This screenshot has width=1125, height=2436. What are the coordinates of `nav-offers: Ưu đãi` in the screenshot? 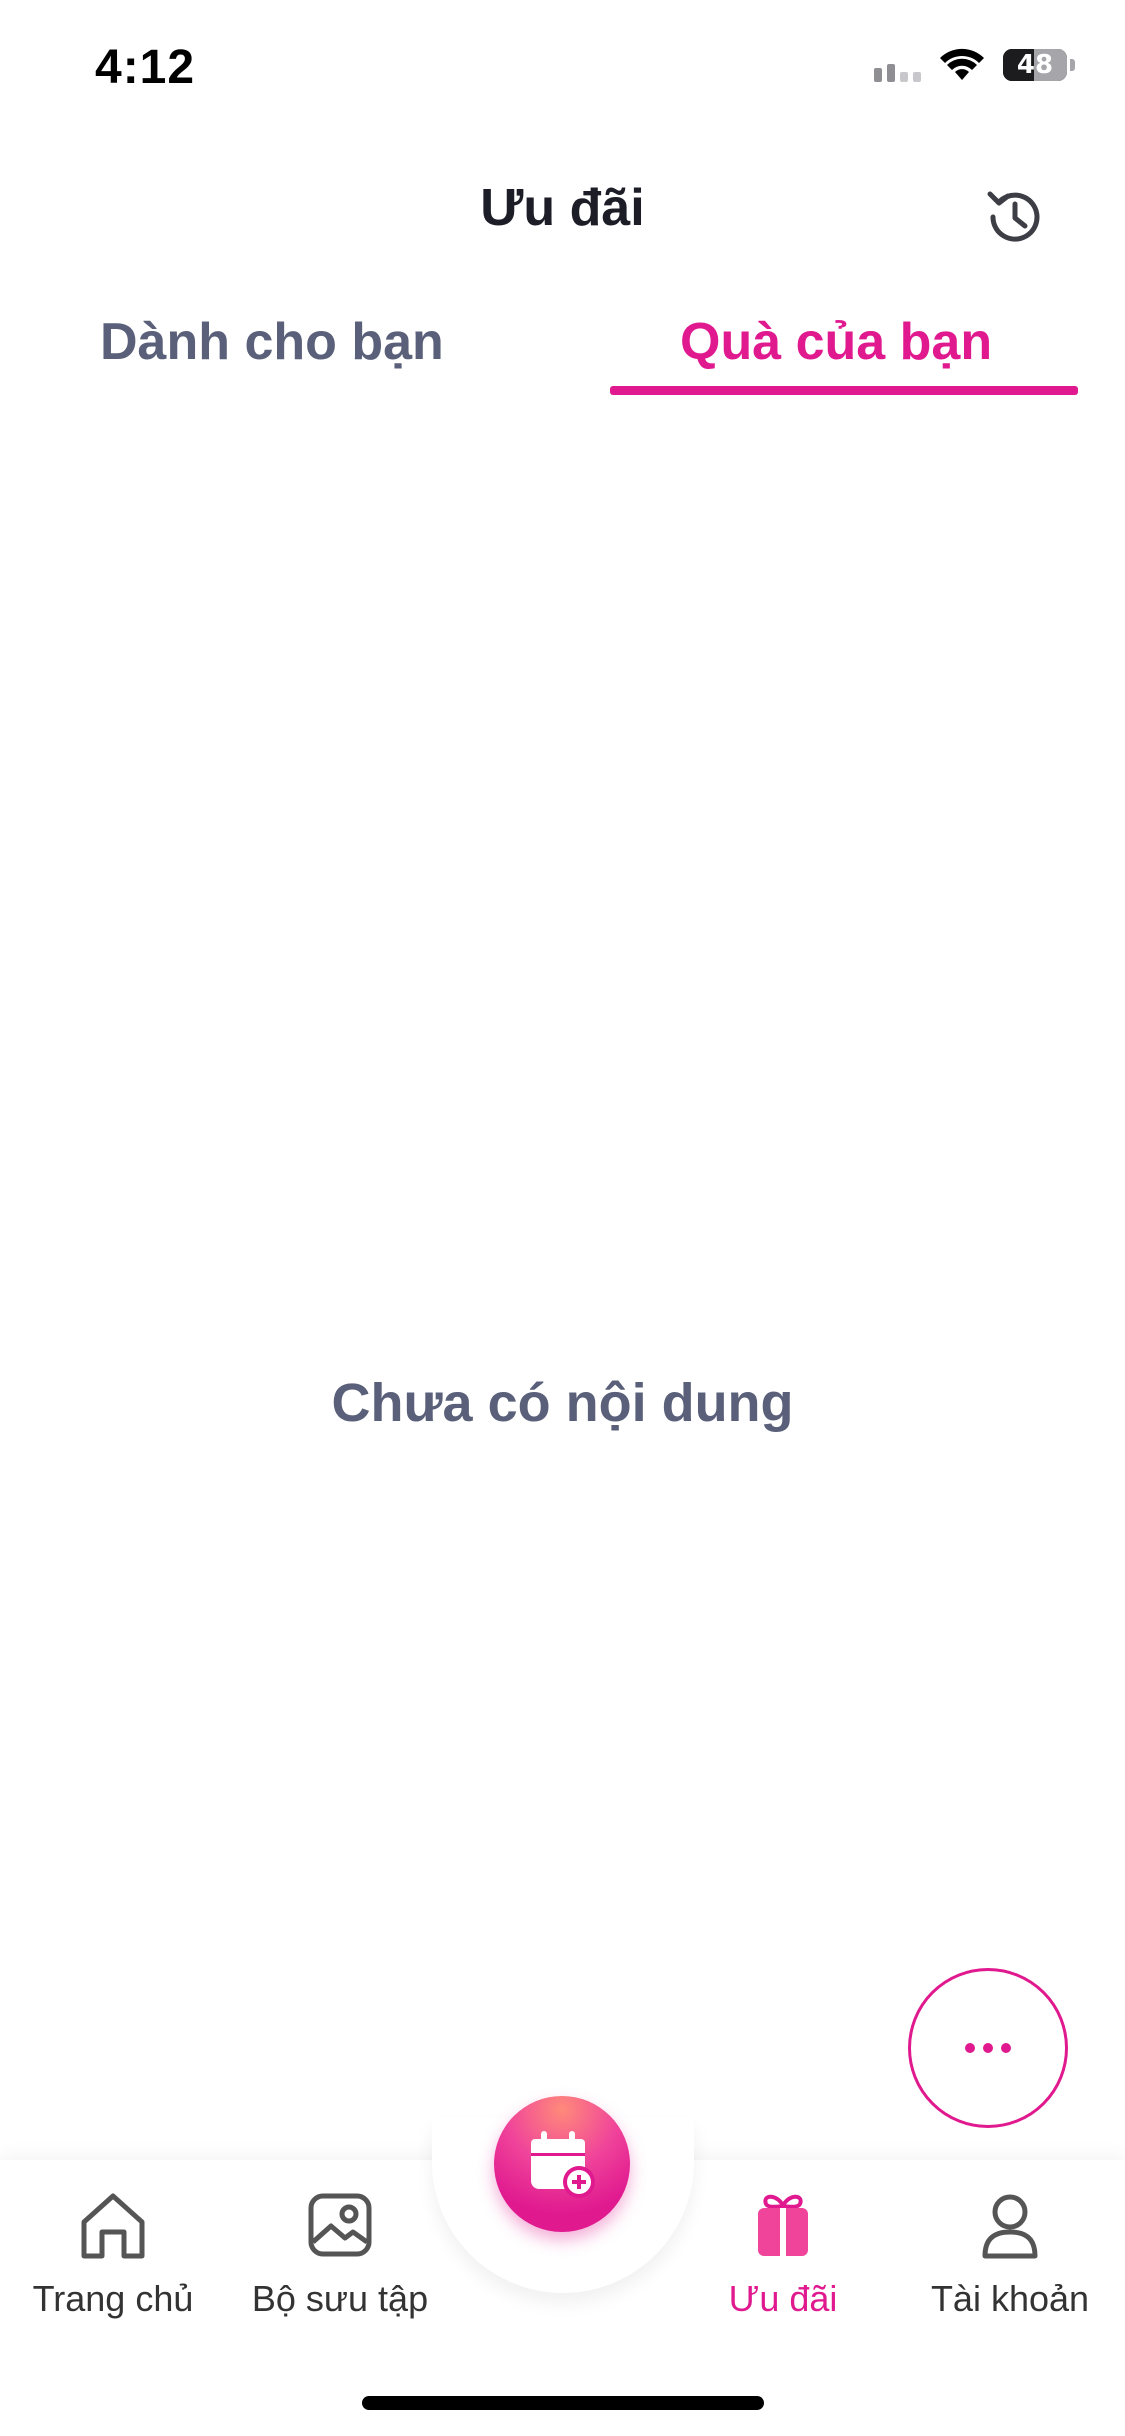 It's located at (783, 2255).